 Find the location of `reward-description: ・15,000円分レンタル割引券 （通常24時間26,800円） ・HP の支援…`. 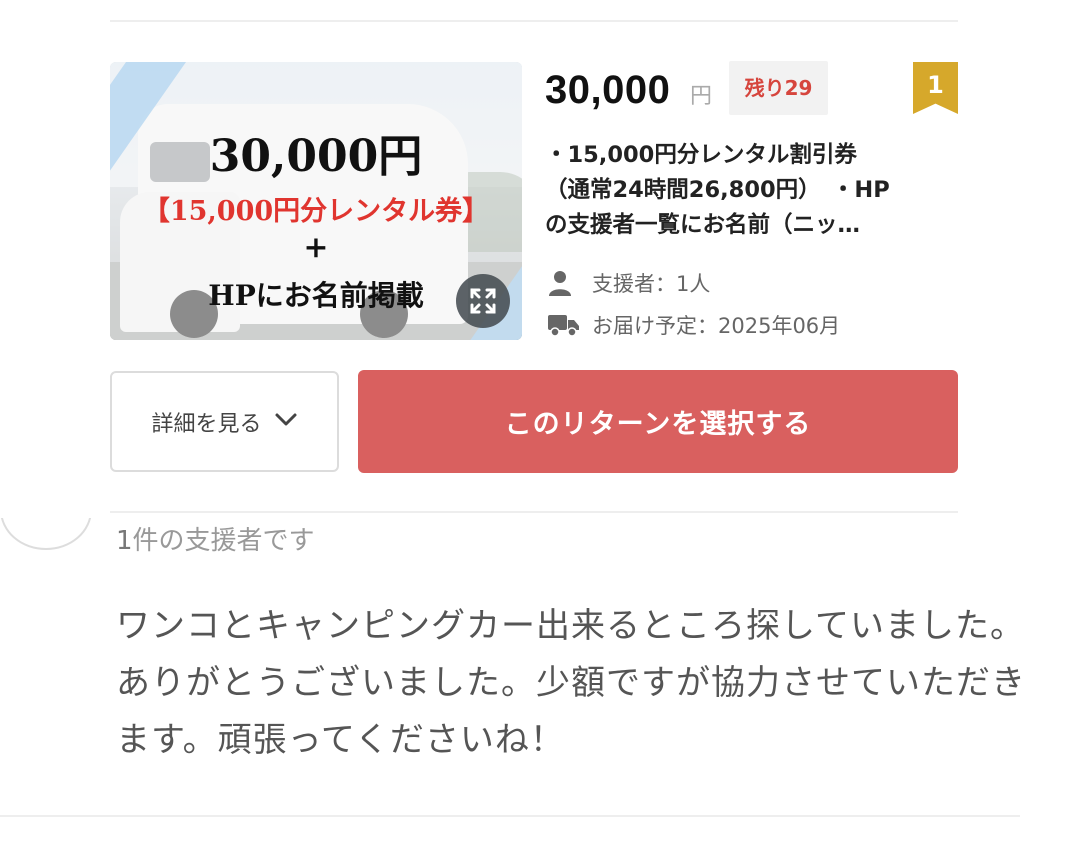

reward-description: ・15,000円分レンタル割引券 （通常24時間26,800円） ・HP の支援… is located at coordinates (750, 190).